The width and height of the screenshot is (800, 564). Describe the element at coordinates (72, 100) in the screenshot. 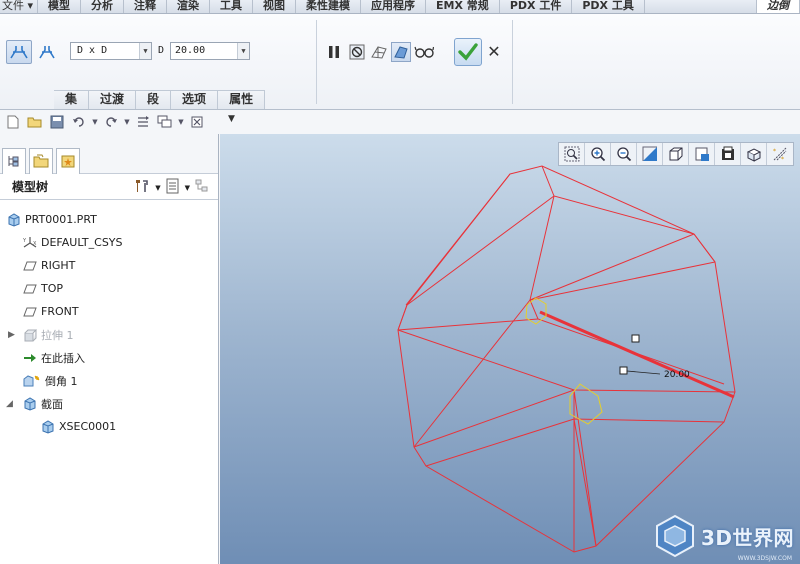

I see `tab-sets: 集` at that location.